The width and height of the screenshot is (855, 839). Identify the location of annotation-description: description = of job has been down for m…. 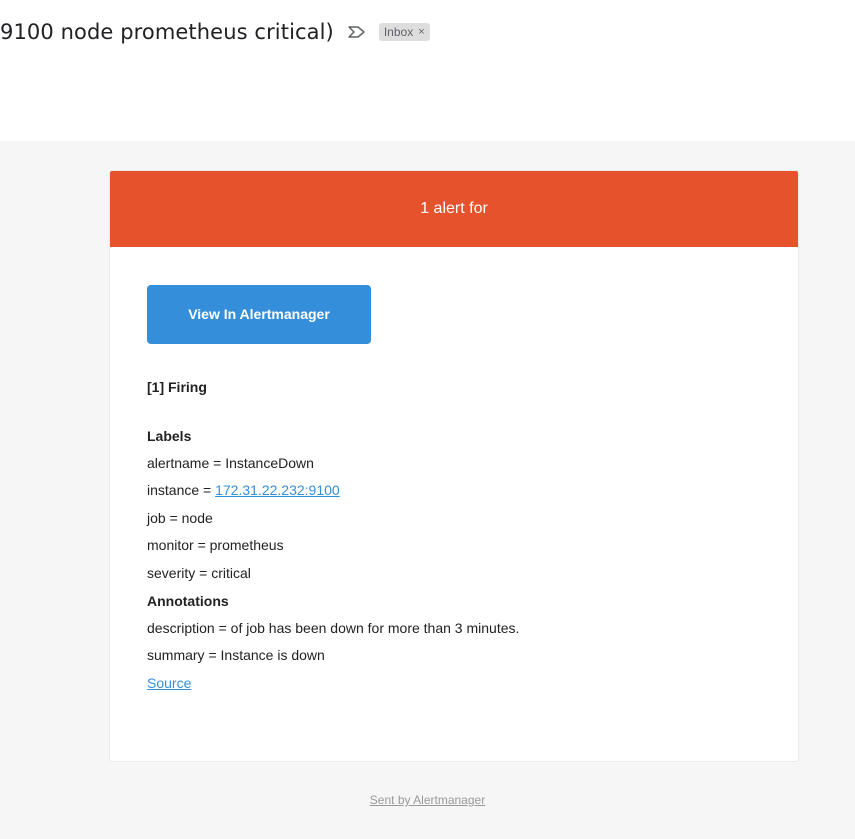
(333, 628).